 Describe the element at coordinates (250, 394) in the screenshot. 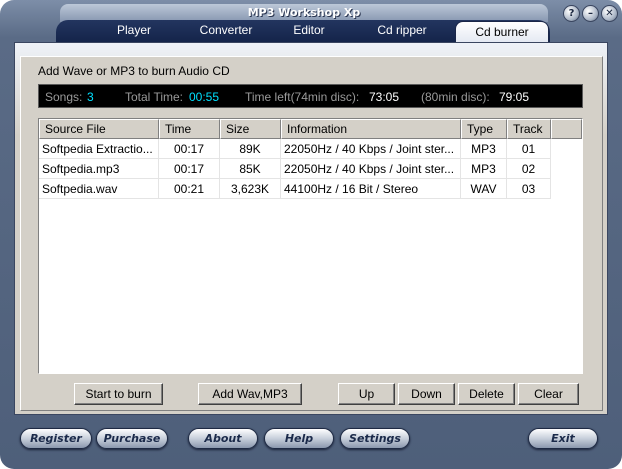

I see `add-wav-mp3-button: Add Wav,MP3` at that location.